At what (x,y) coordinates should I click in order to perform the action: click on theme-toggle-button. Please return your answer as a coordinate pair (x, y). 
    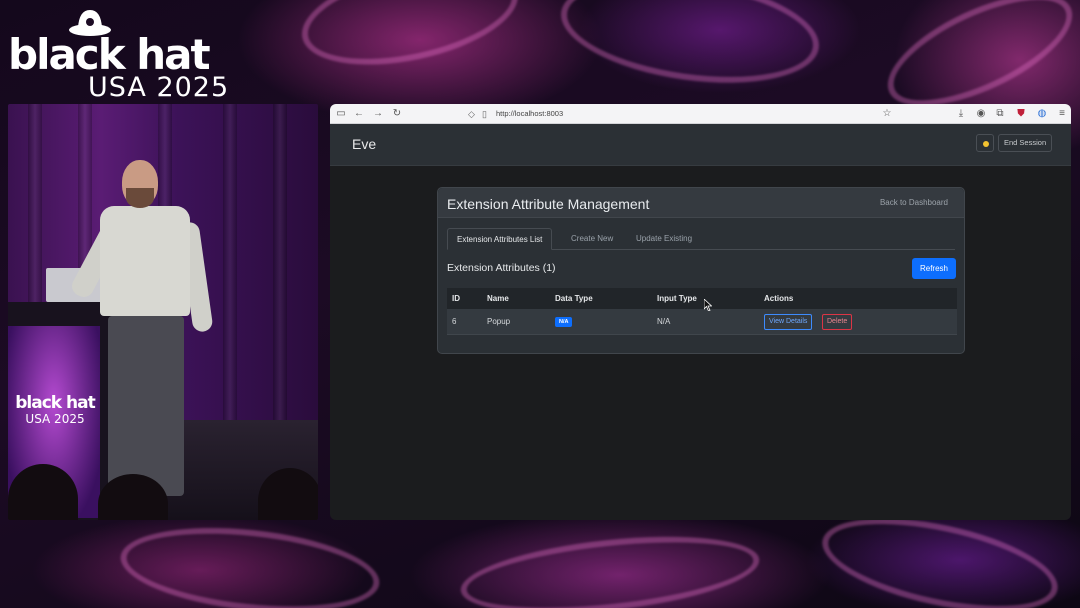
    Looking at the image, I should click on (985, 143).